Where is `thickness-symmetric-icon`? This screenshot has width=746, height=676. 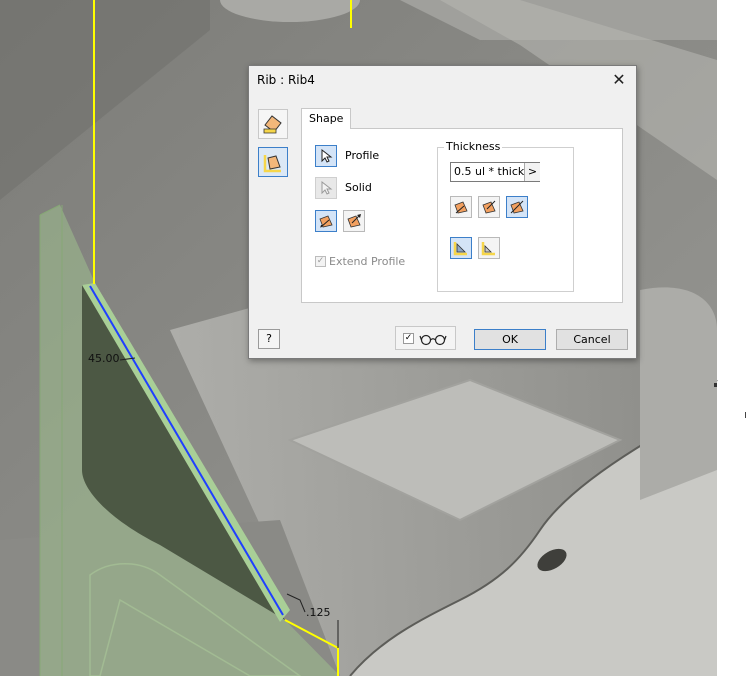 thickness-symmetric-icon is located at coordinates (517, 207).